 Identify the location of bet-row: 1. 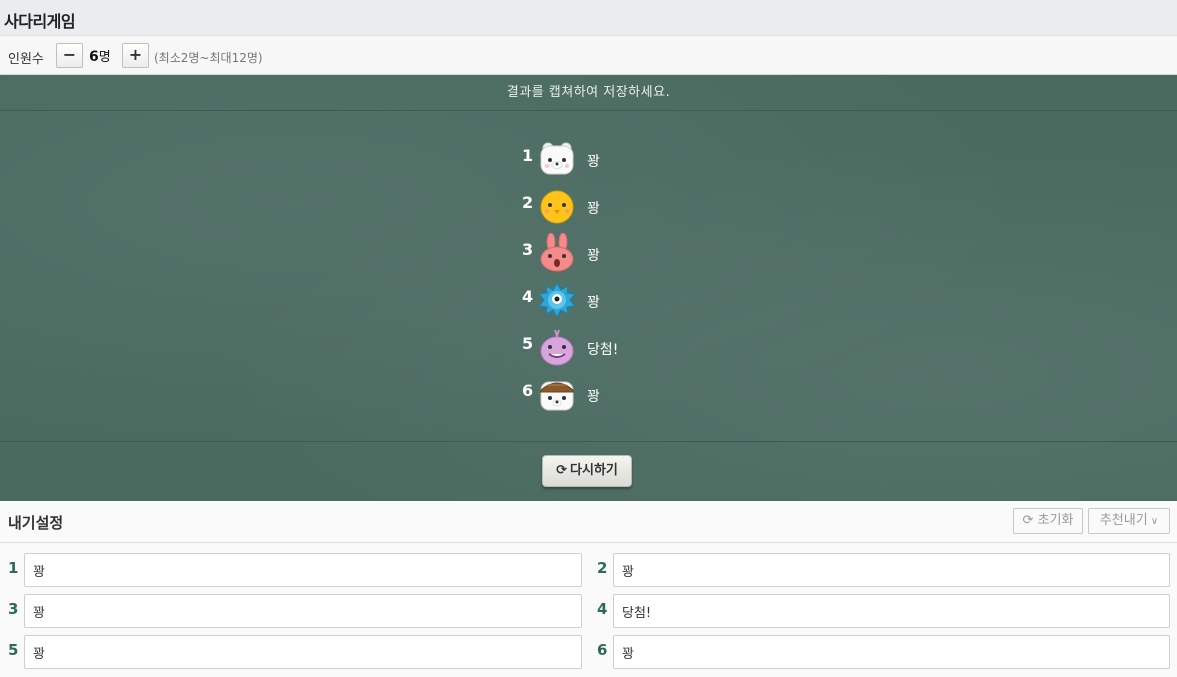
(295, 570).